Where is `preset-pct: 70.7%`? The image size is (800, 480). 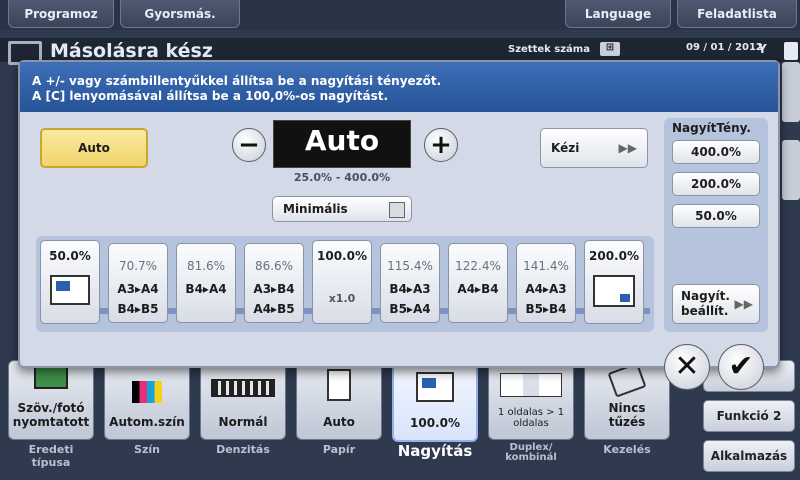 preset-pct: 70.7% is located at coordinates (138, 266).